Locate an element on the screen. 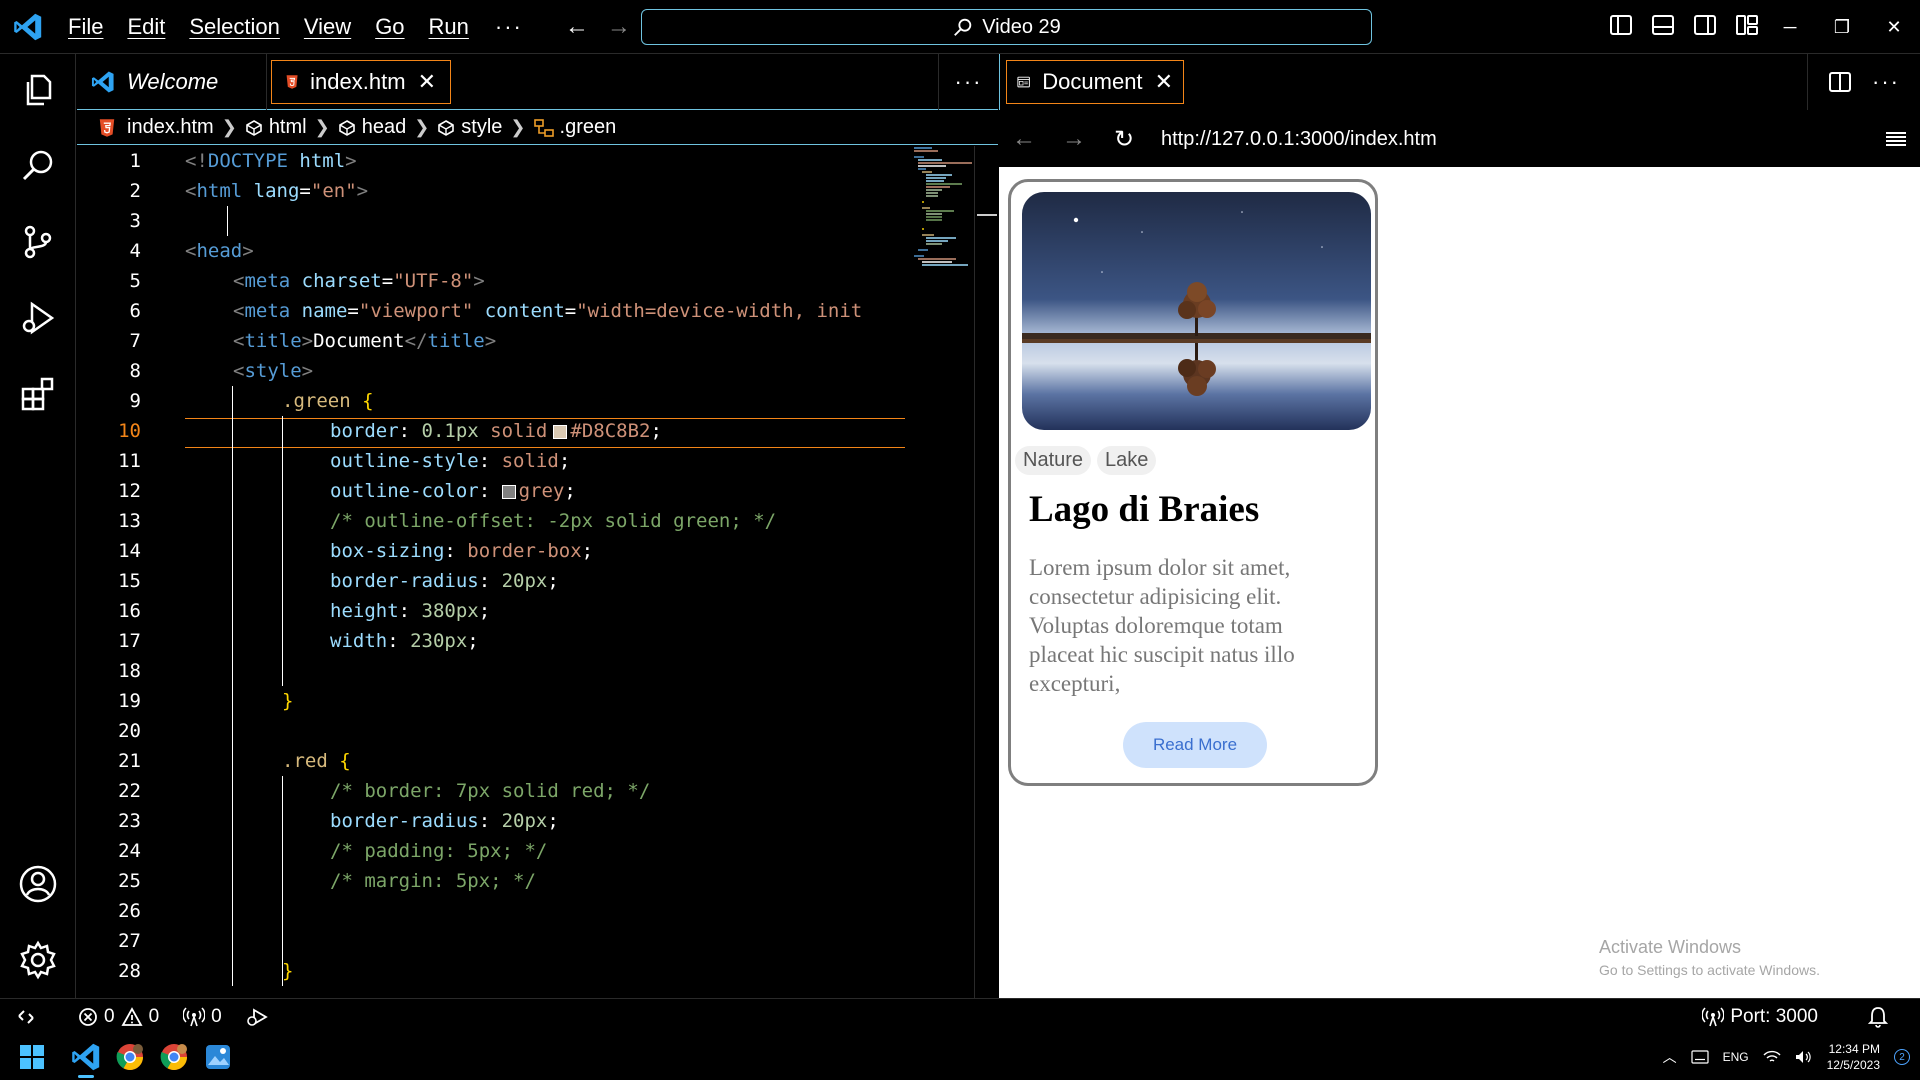  breadcrumb-html: html is located at coordinates (276, 127).